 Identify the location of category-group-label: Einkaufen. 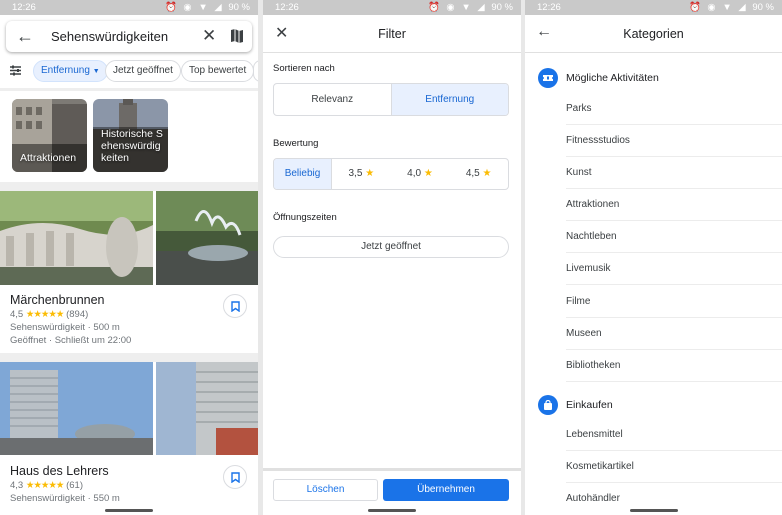
(589, 405).